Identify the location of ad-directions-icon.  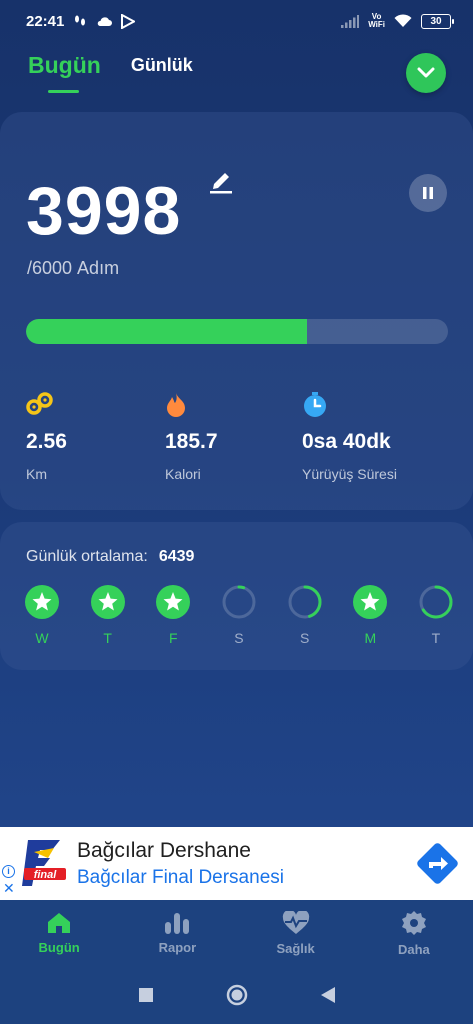
(437, 863).